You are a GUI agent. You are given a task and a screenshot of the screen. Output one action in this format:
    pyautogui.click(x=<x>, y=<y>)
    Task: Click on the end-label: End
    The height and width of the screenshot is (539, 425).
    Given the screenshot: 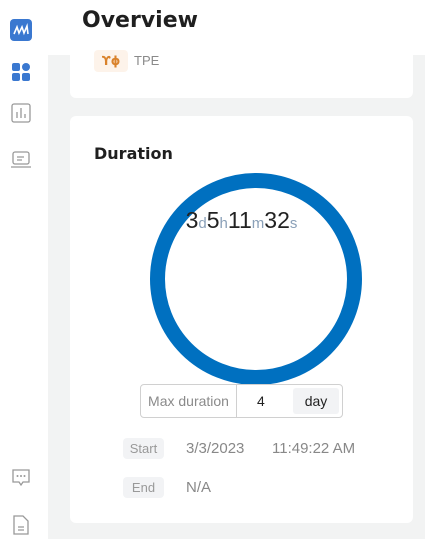 What is the action you would take?
    pyautogui.click(x=143, y=487)
    